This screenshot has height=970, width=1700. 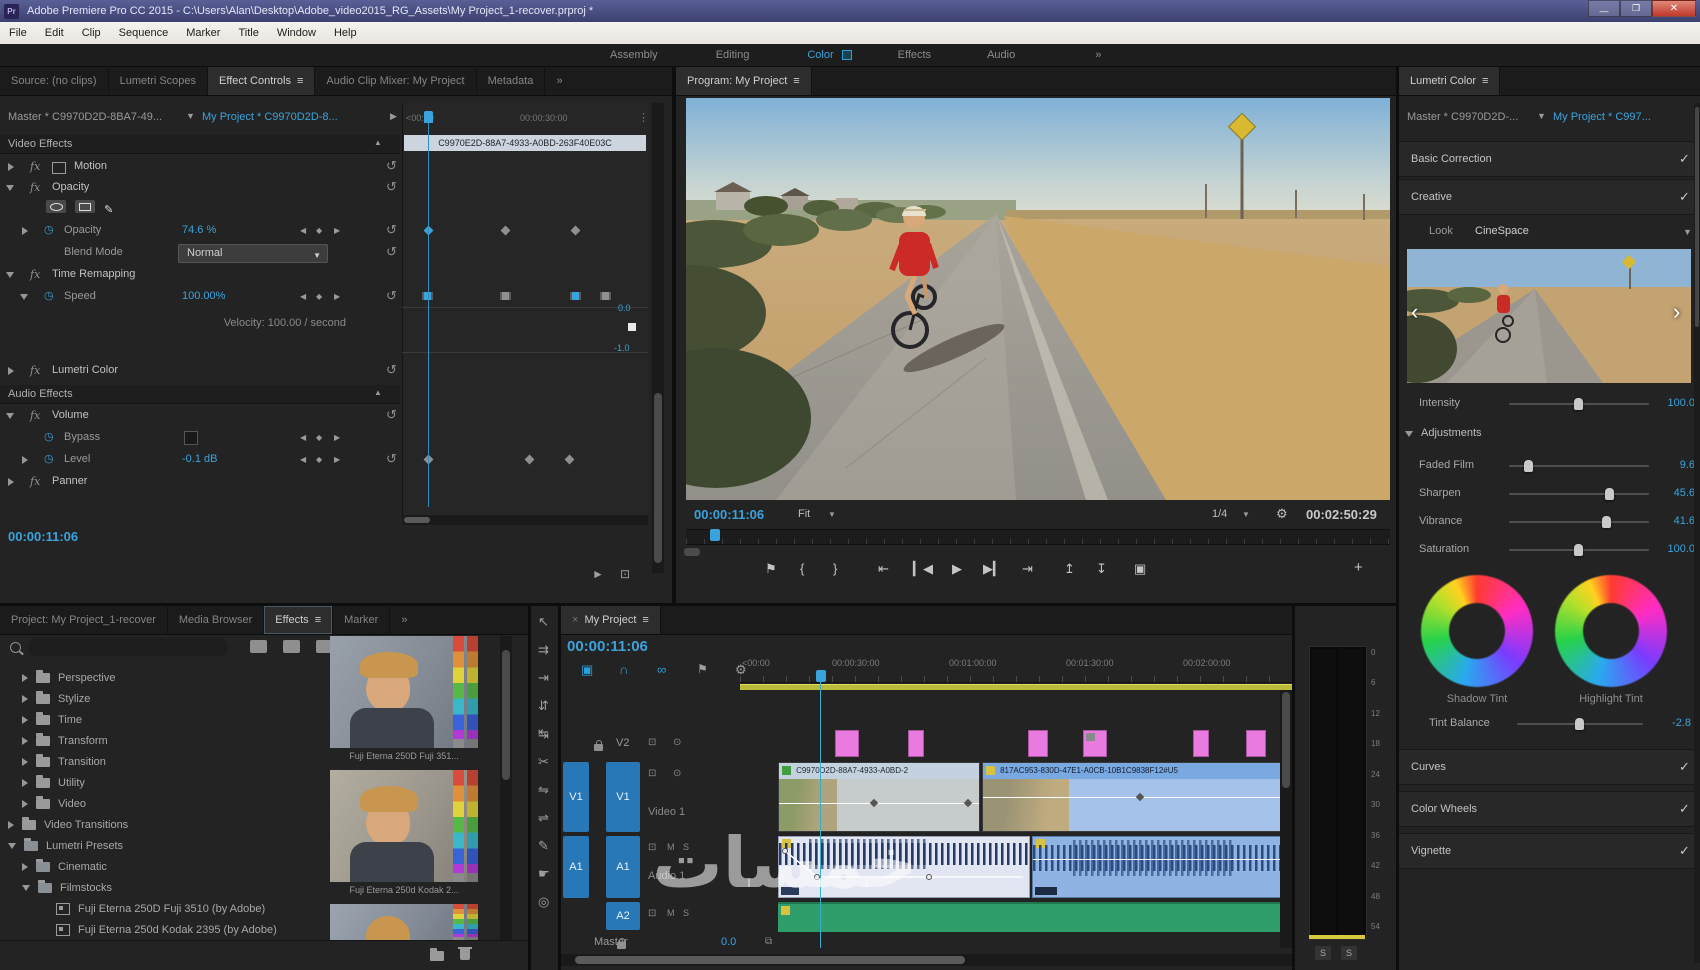 I want to click on hand-tool: ☛, so click(x=544, y=874).